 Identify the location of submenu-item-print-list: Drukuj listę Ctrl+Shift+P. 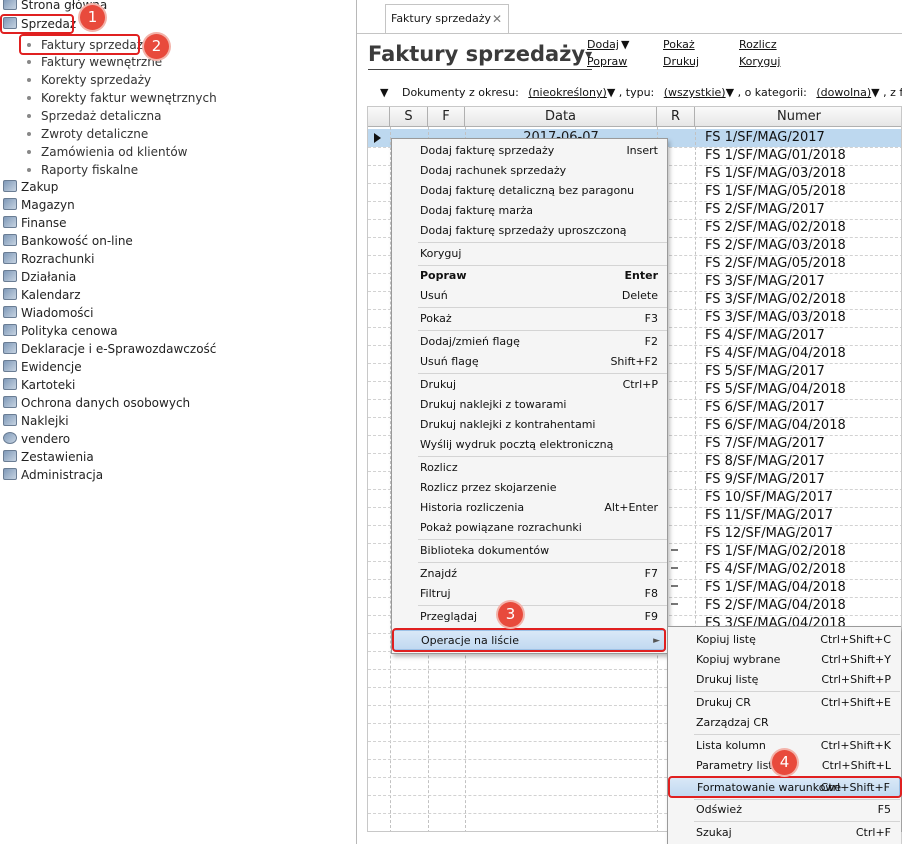
(784, 680).